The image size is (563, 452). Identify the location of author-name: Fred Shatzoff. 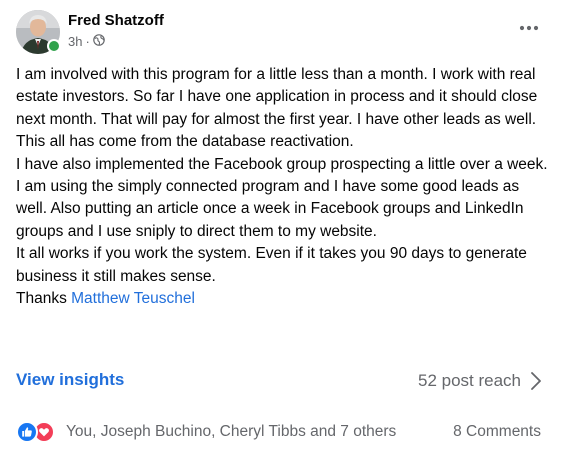
(116, 20).